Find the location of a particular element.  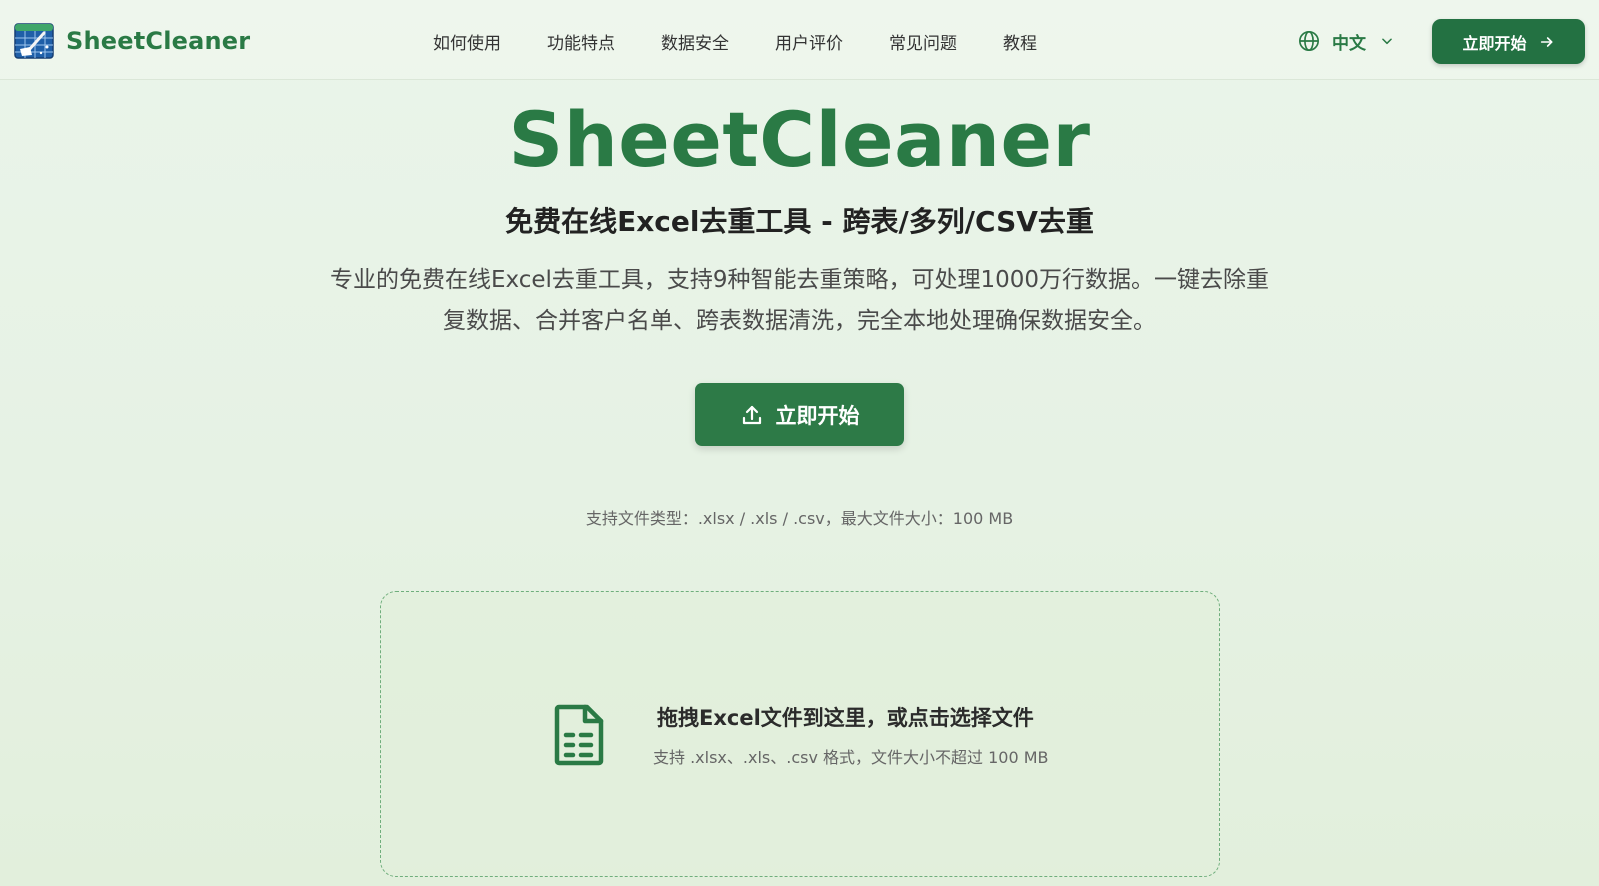

nav-item-tutorial: 教程 is located at coordinates (1020, 41).